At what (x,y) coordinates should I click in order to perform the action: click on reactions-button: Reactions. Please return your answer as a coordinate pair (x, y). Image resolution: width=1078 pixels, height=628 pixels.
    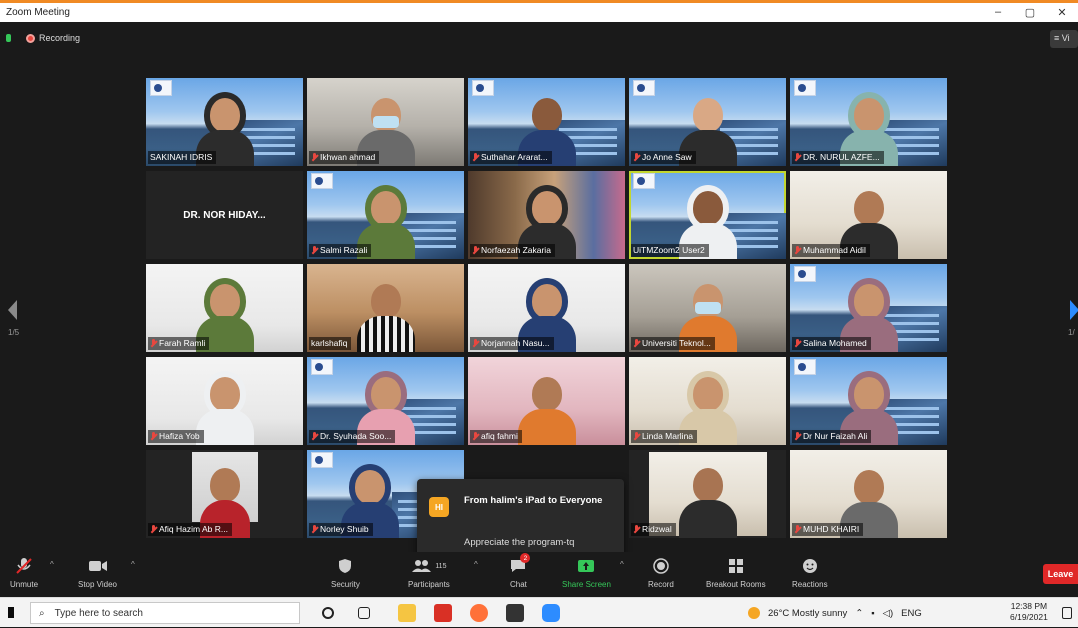
    Looking at the image, I should click on (810, 572).